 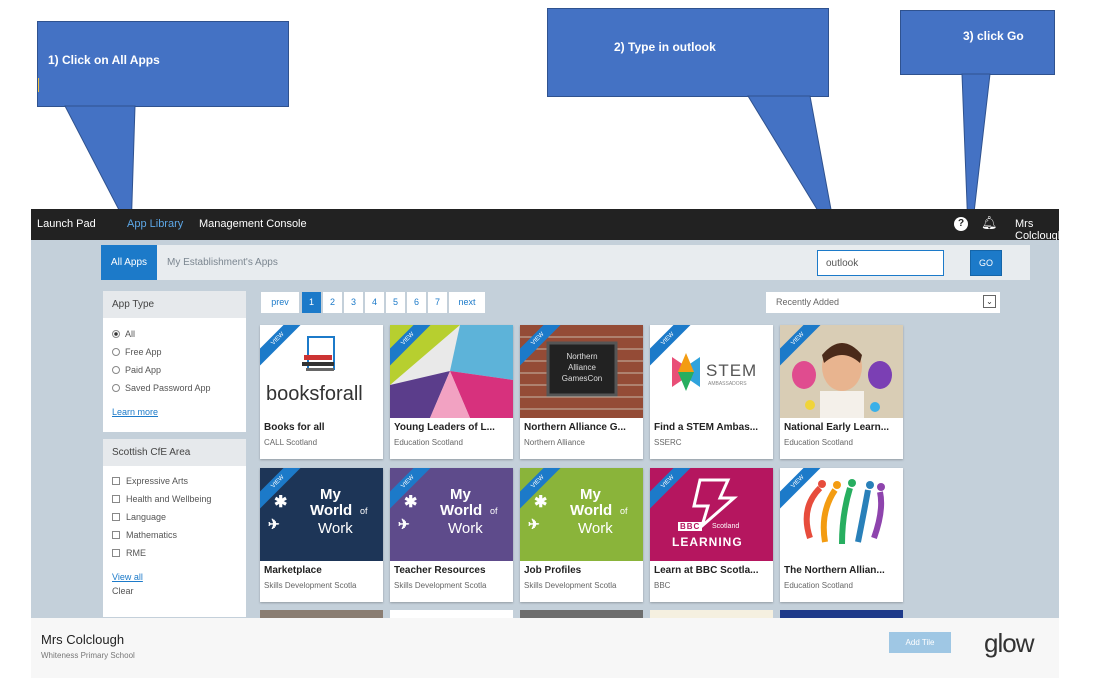 I want to click on nav-app-library: App Library, so click(x=155, y=224).